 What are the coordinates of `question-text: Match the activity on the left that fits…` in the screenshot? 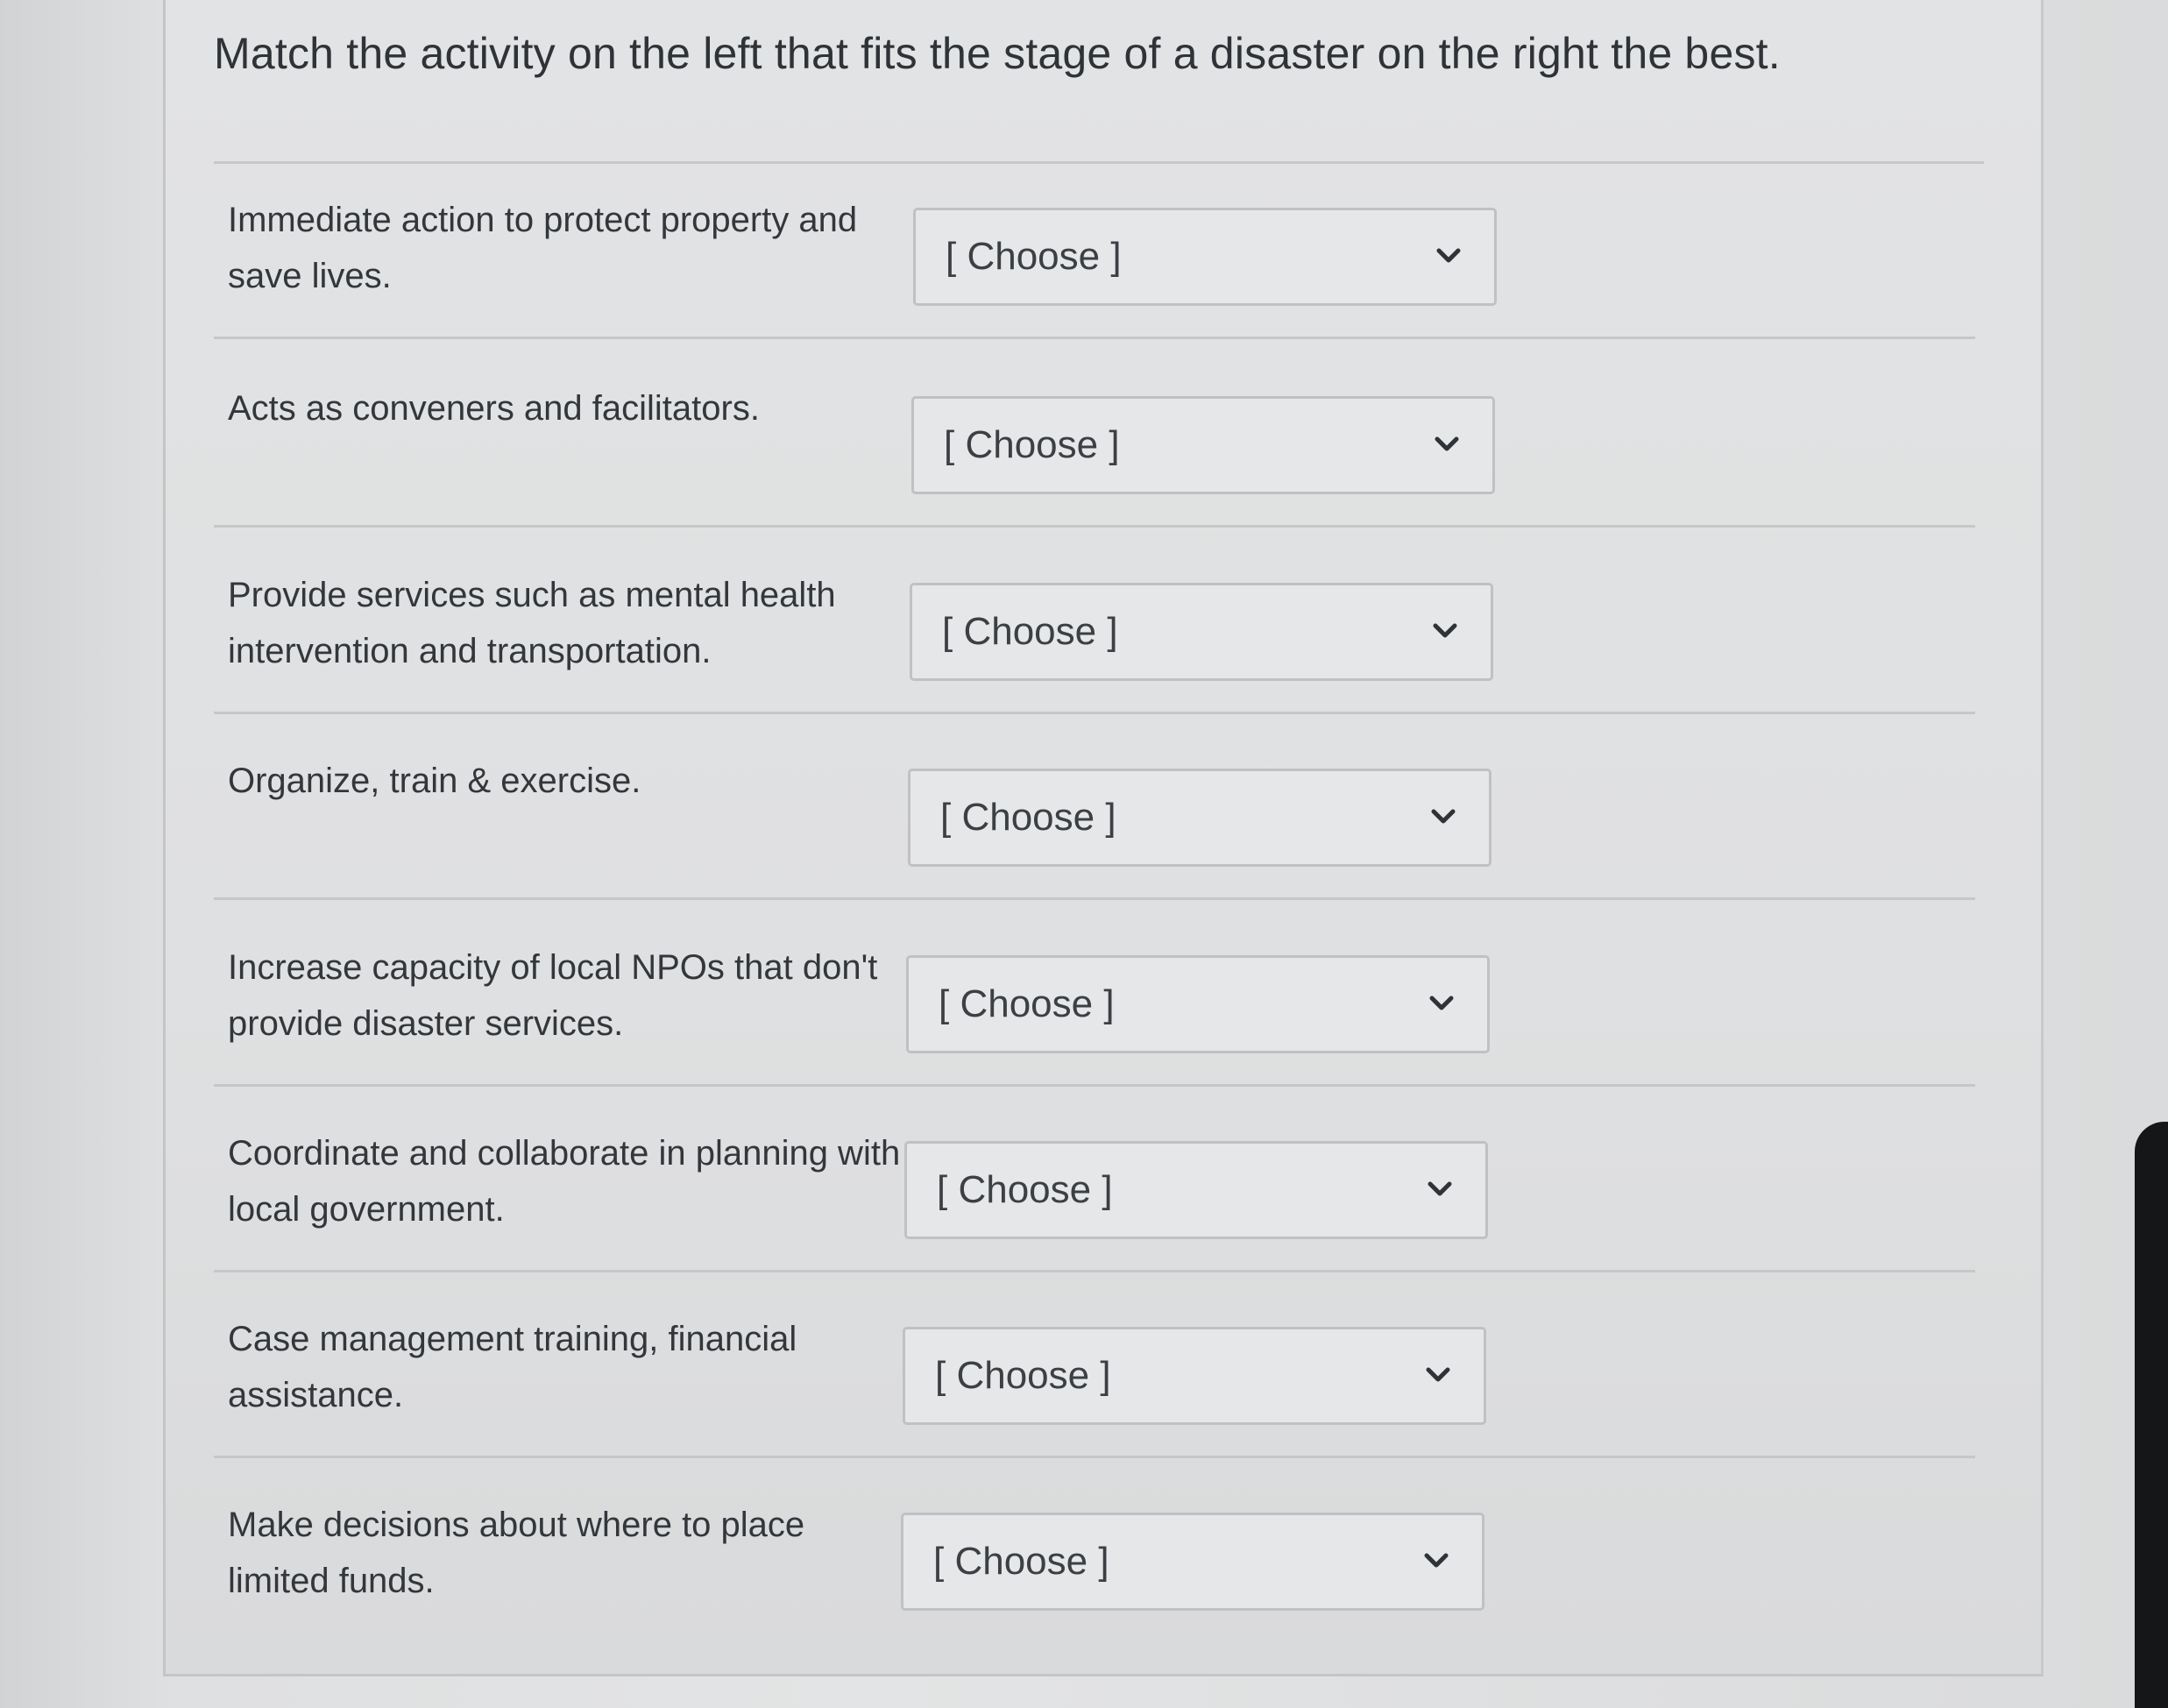 It's located at (997, 54).